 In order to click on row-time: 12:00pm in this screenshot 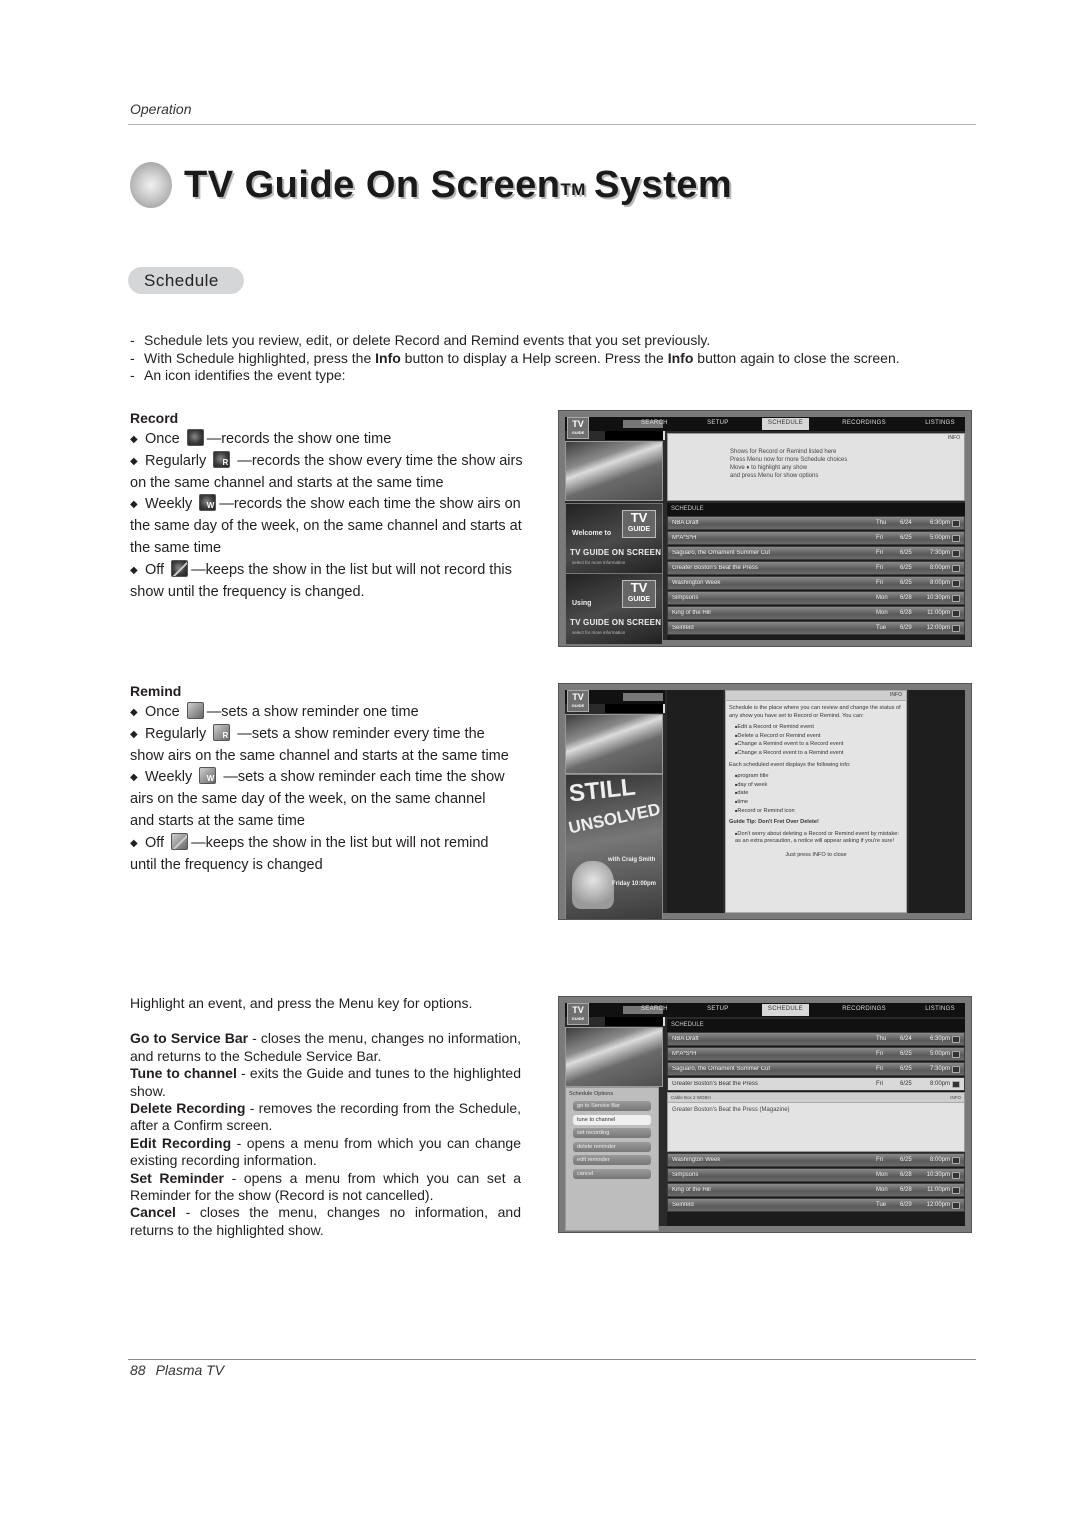, I will do `click(938, 628)`.